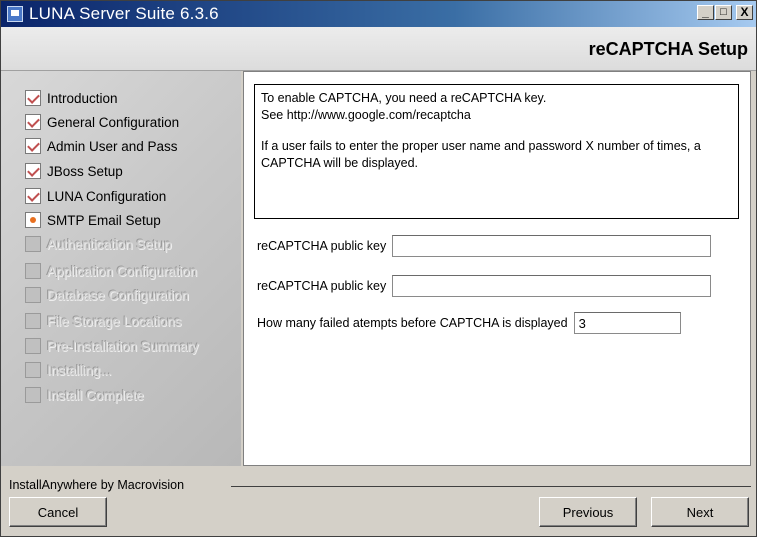  Describe the element at coordinates (15, 14) in the screenshot. I see `app-icon` at that location.